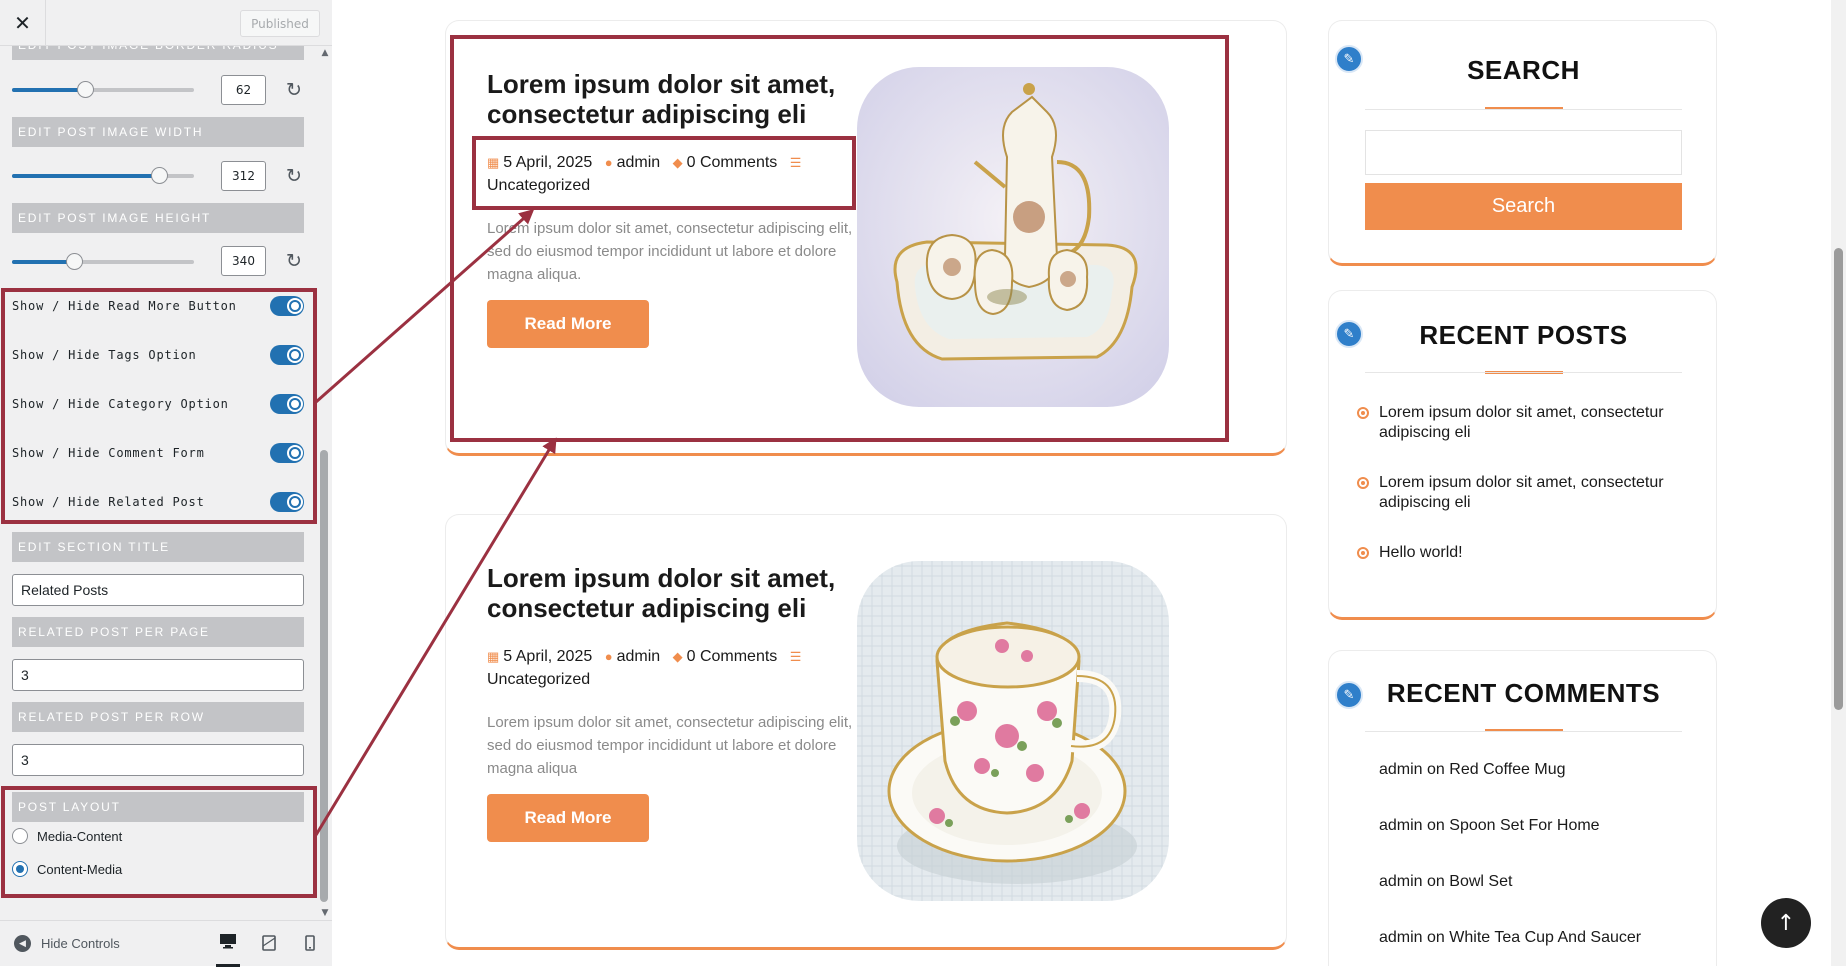  Describe the element at coordinates (1013, 731) in the screenshot. I see `teacup-photo` at that location.